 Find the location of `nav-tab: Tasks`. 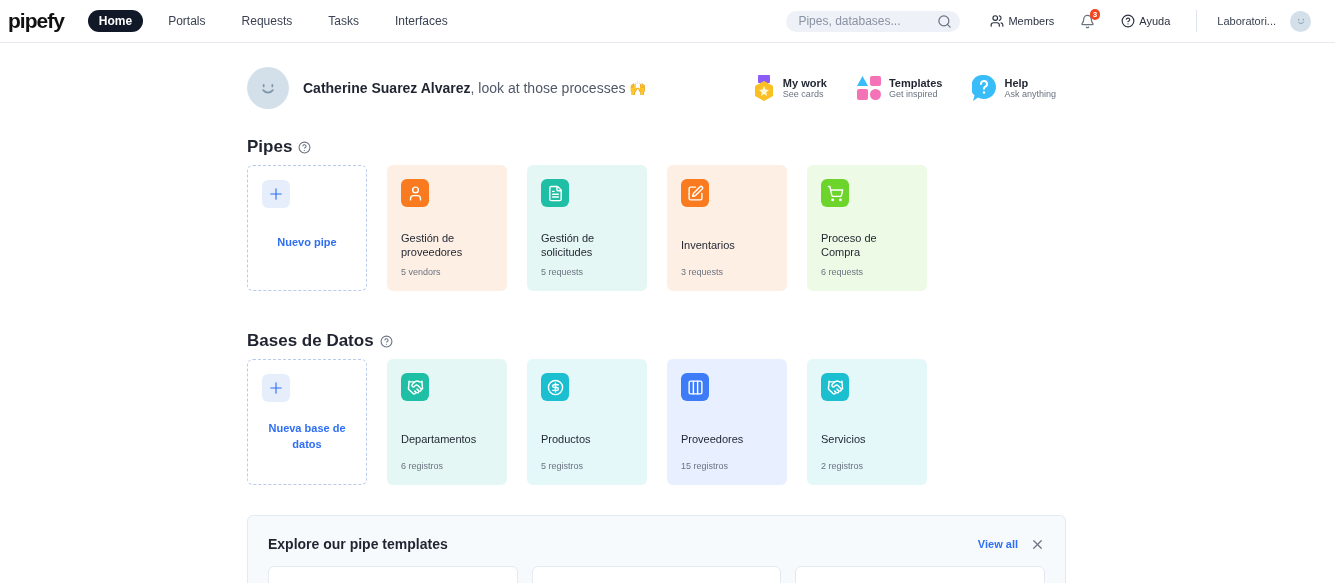

nav-tab: Tasks is located at coordinates (343, 21).